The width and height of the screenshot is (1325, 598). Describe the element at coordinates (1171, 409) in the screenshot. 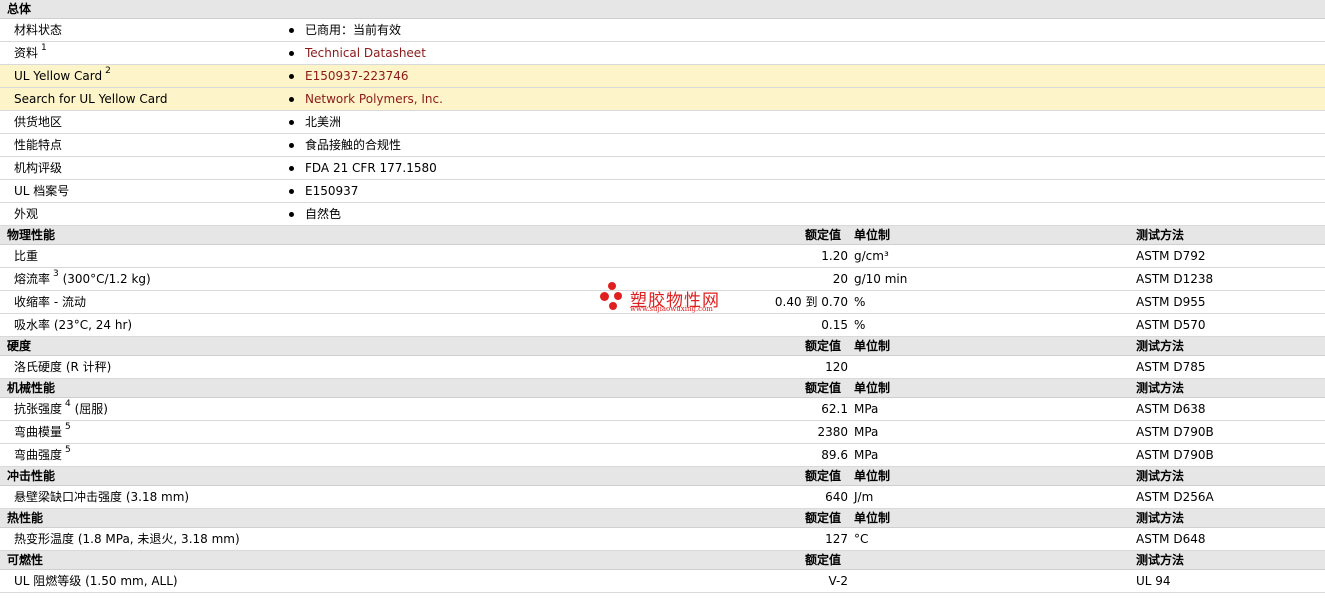

I see `test-method: ASTM D638` at that location.